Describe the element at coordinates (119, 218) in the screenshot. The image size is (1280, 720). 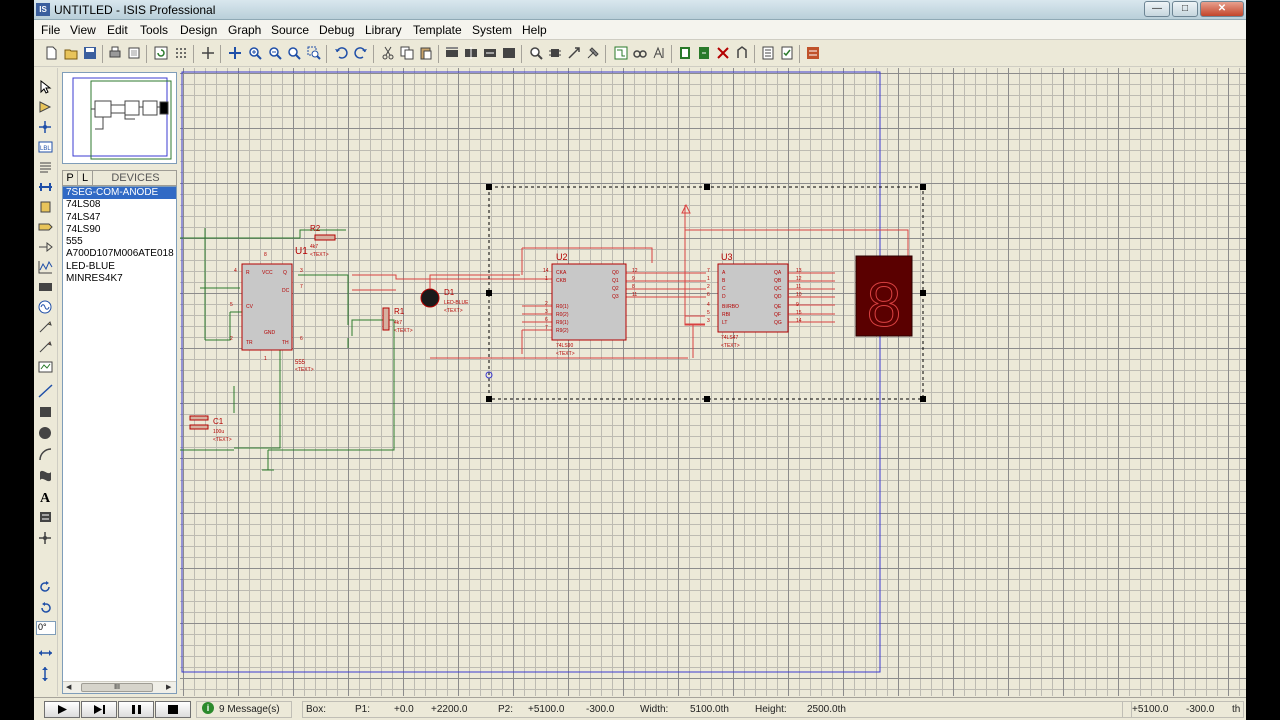
I see `device-item: 74LS47` at that location.